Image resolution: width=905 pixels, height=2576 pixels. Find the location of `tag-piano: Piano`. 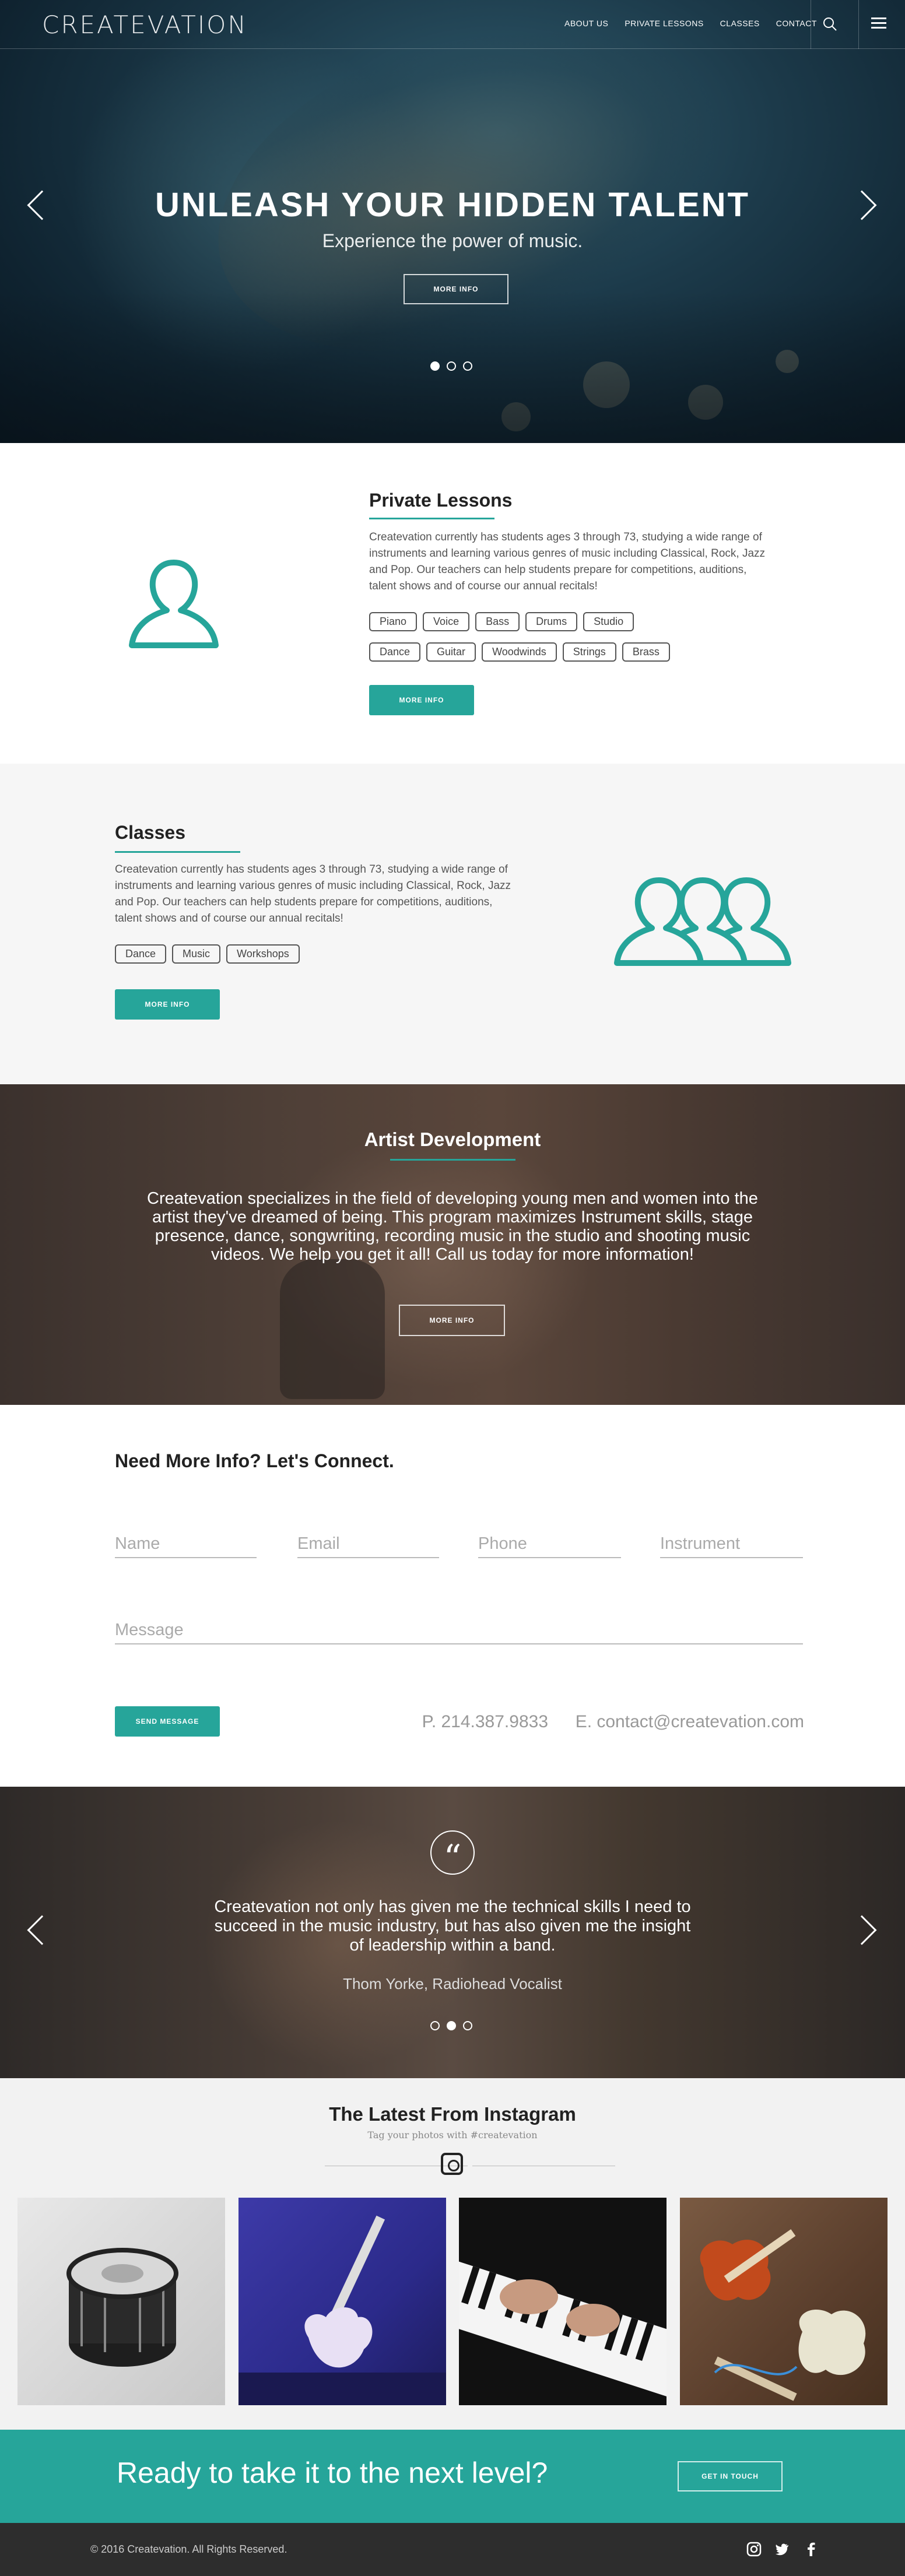

tag-piano: Piano is located at coordinates (394, 621).